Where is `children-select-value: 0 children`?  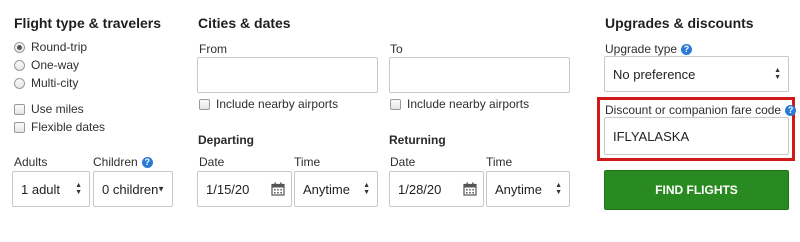
children-select-value: 0 children is located at coordinates (130, 189).